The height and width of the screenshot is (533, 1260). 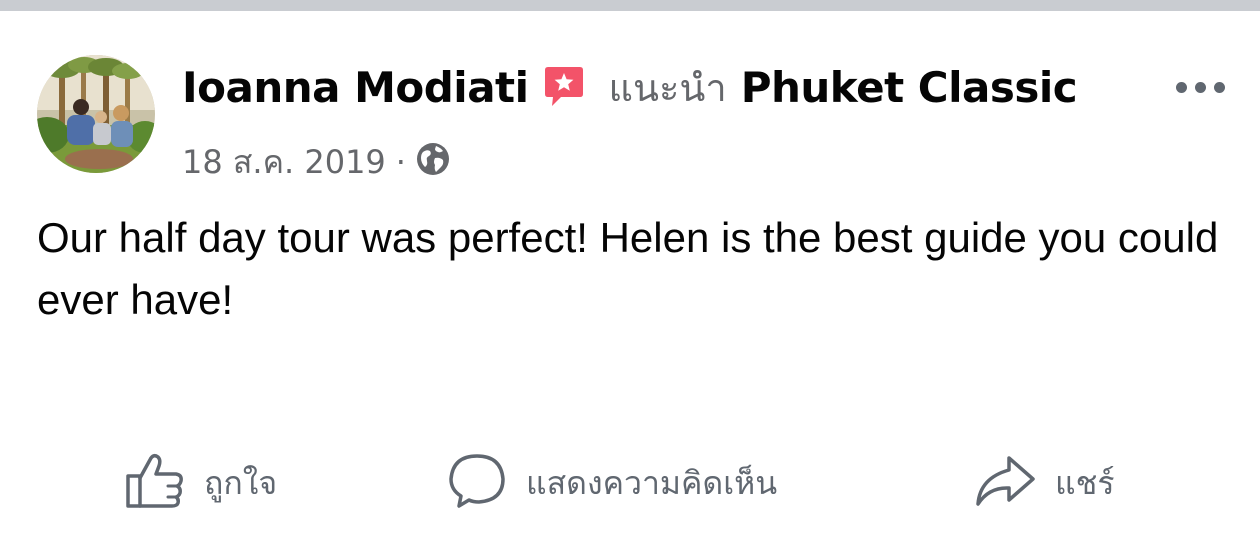 I want to click on author-name: Ioanna Modiati, so click(x=355, y=87).